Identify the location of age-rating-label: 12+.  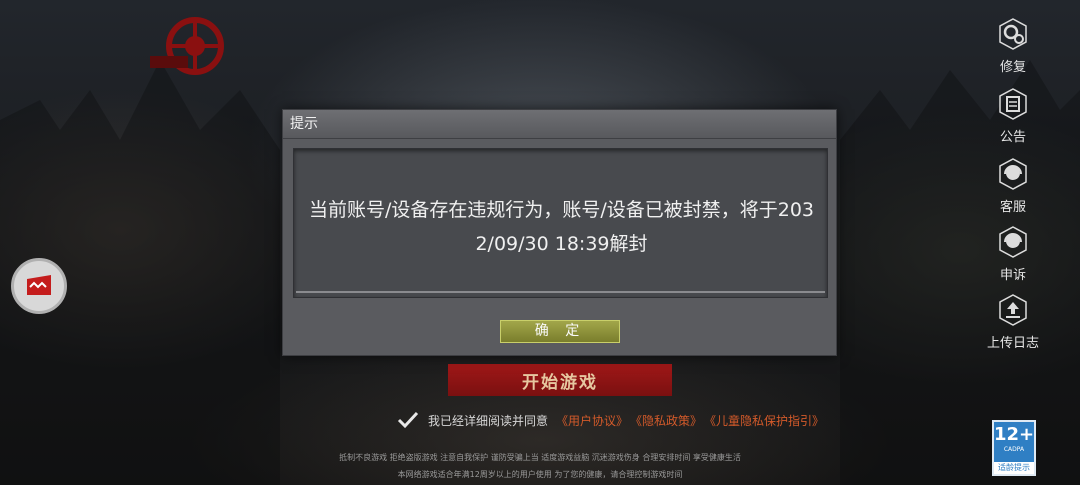
(1014, 434).